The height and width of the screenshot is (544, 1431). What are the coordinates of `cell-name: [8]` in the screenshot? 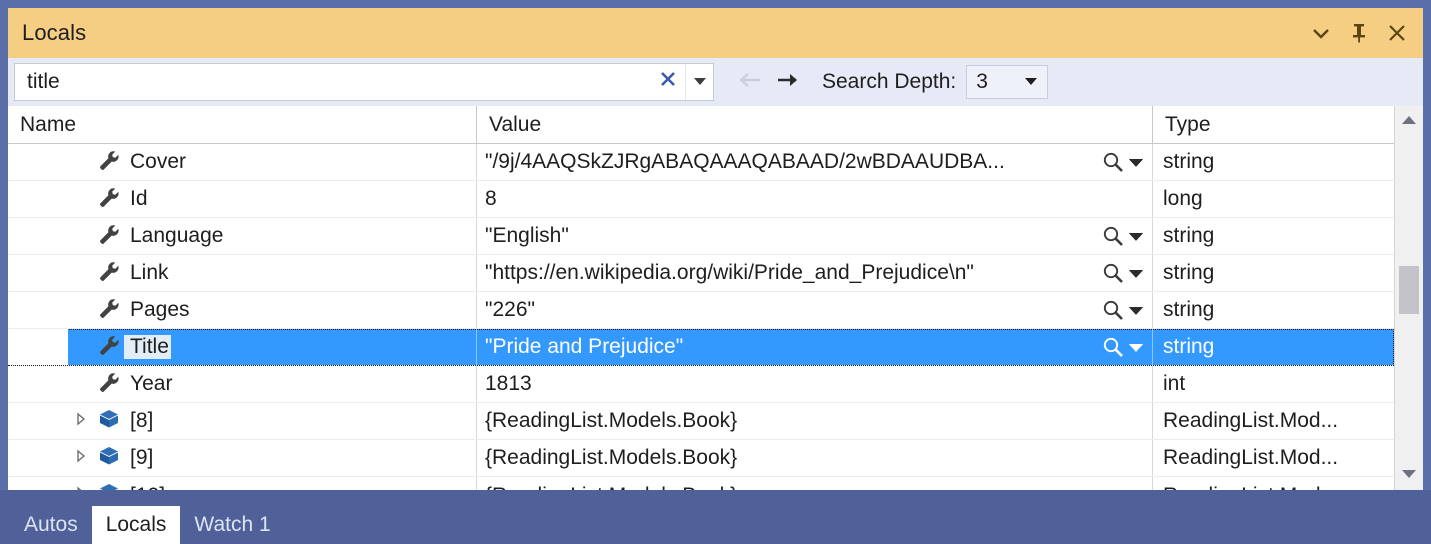 It's located at (242, 421).